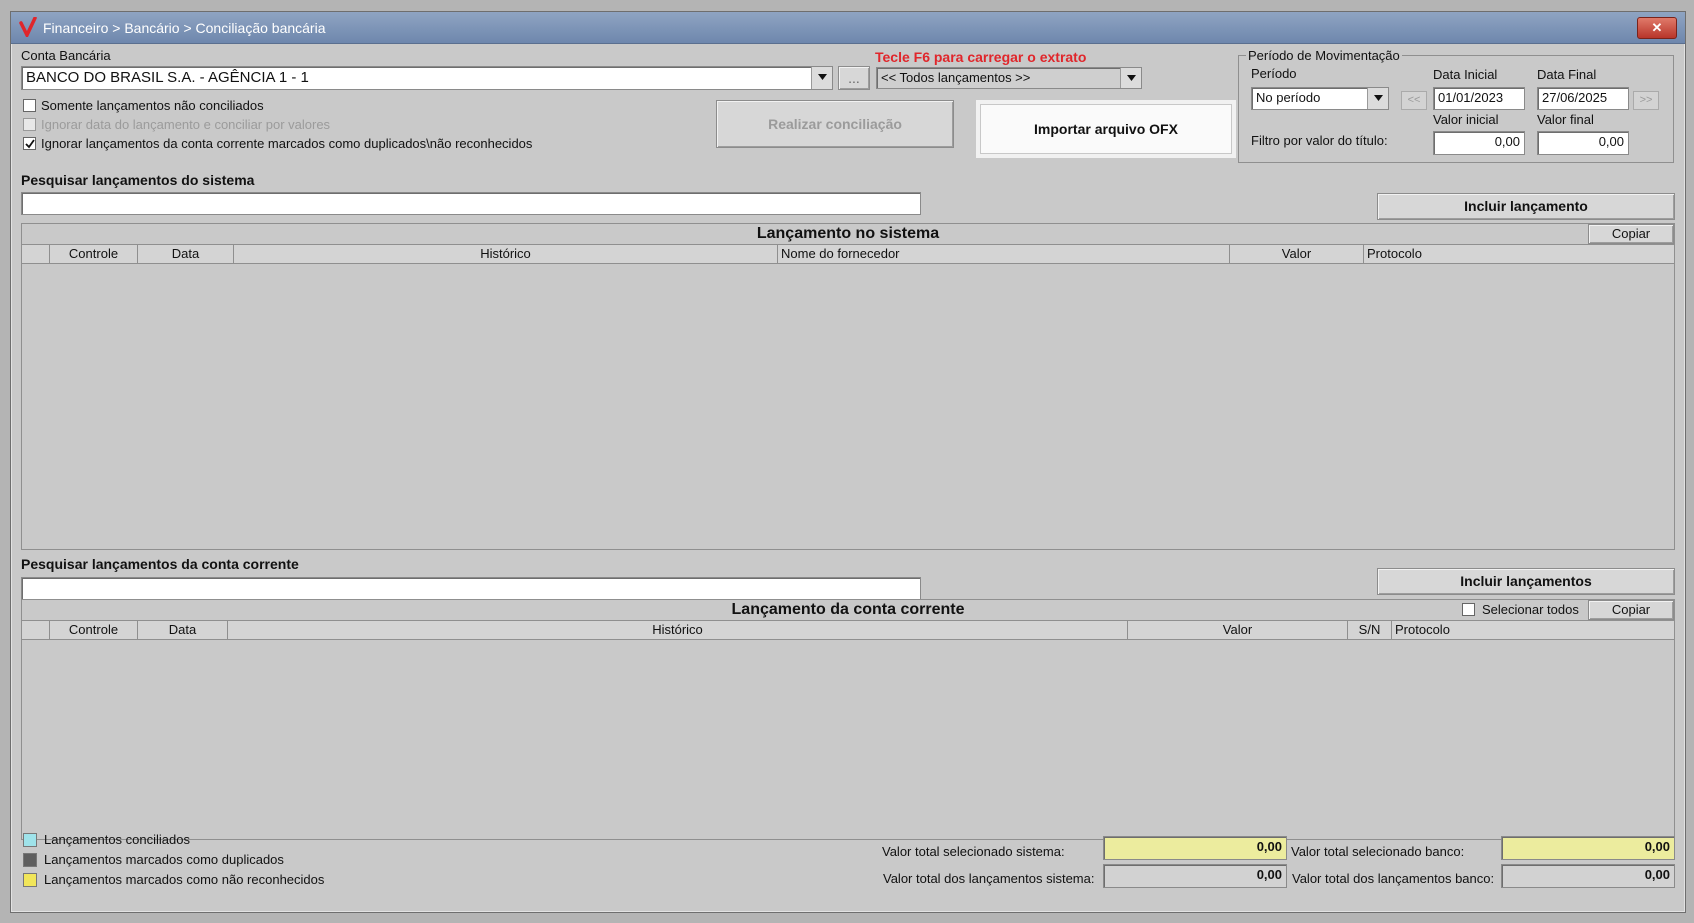  Describe the element at coordinates (160, 564) in the screenshot. I see `banco-search-label: Pesquisar lançamentos da conta corrente` at that location.